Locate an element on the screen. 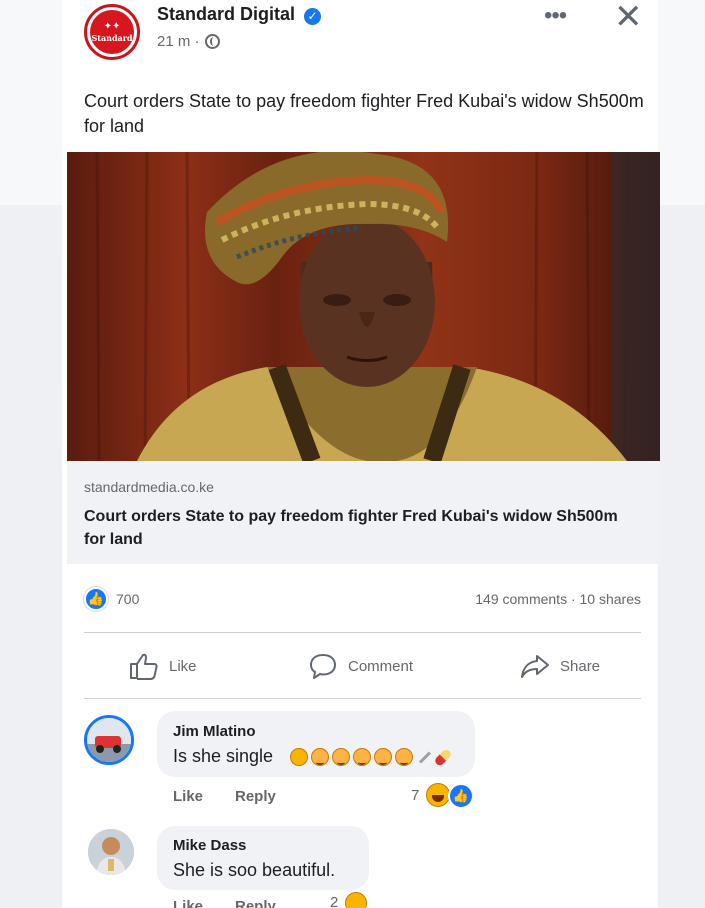 The image size is (705, 908). comment-emojis is located at coordinates (371, 757).